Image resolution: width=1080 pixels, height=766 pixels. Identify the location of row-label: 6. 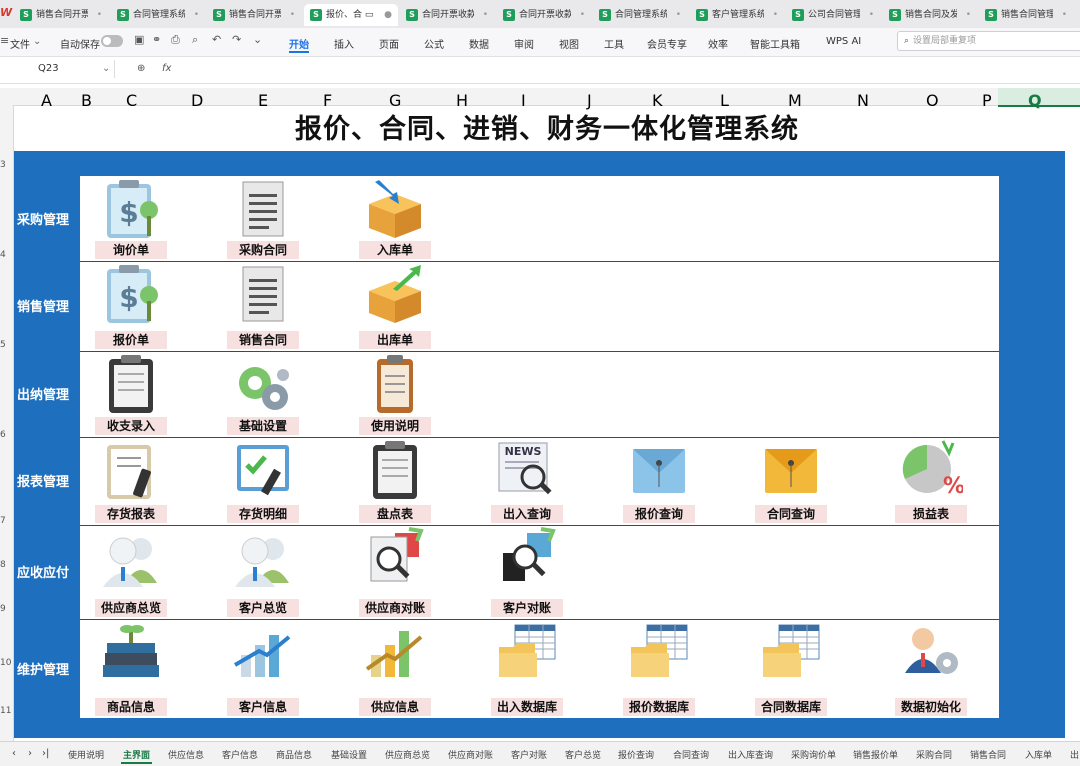
(3, 435).